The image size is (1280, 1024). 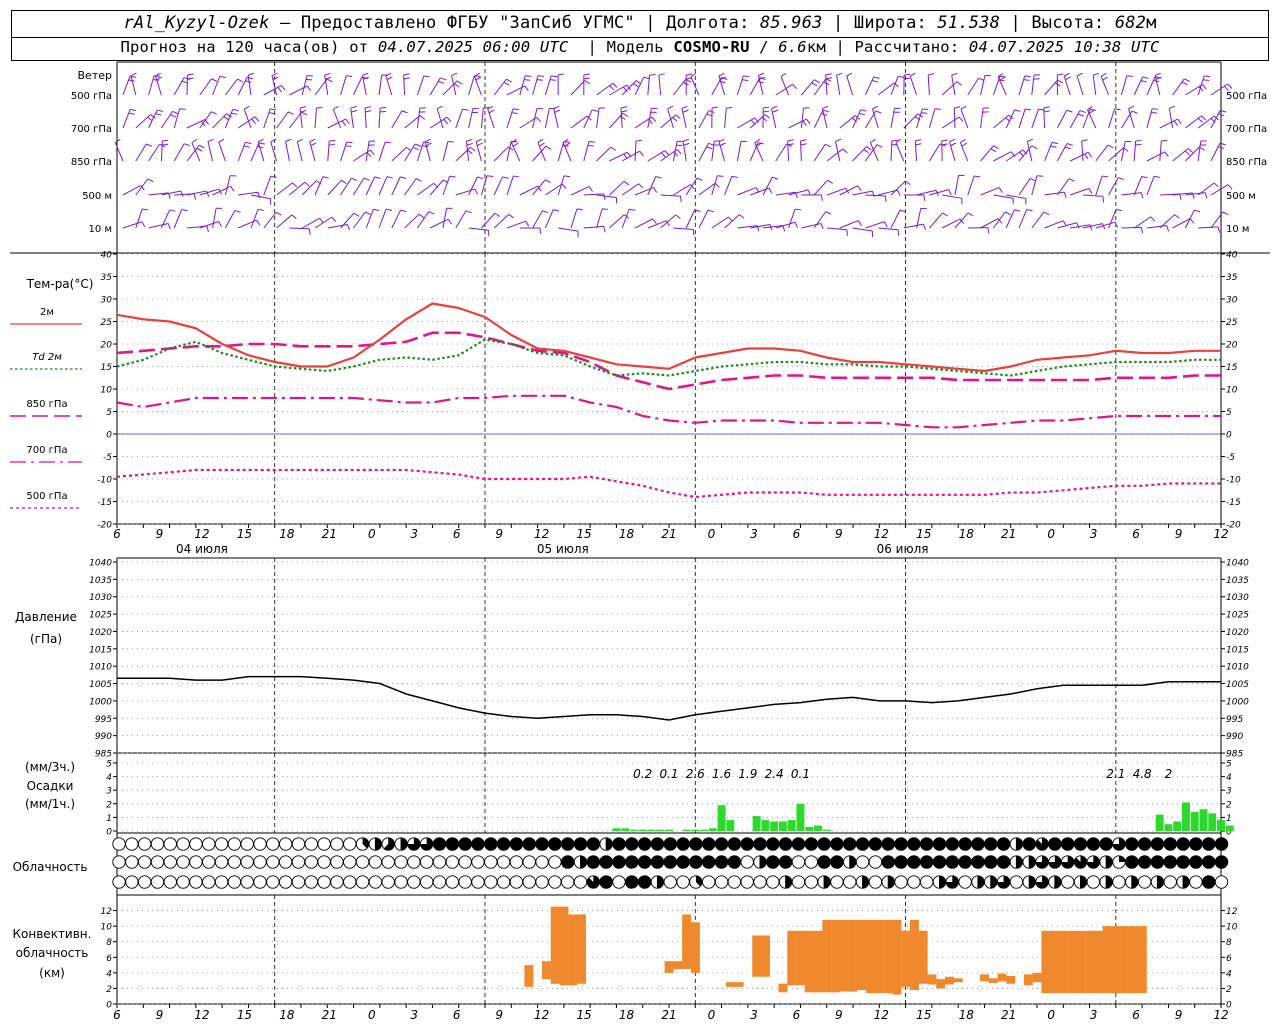 What do you see at coordinates (91, 129) in the screenshot?
I see `wind-level-label: 700 гПа` at bounding box center [91, 129].